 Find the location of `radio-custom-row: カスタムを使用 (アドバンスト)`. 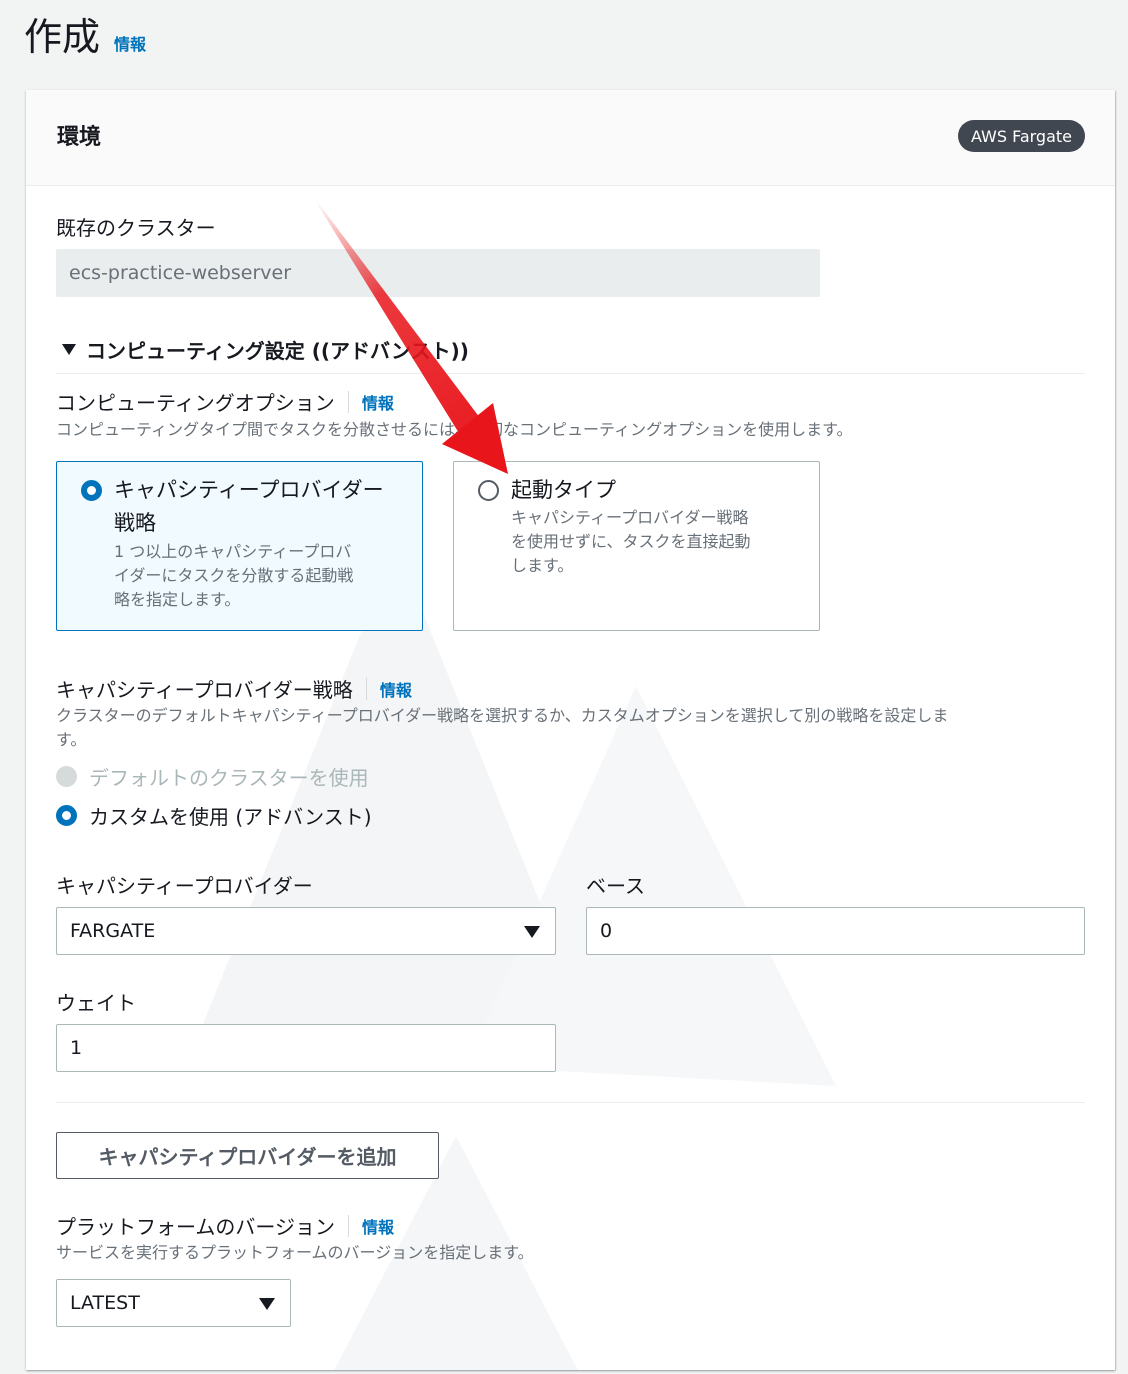

radio-custom-row: カスタムを使用 (アドバンスト) is located at coordinates (214, 815).